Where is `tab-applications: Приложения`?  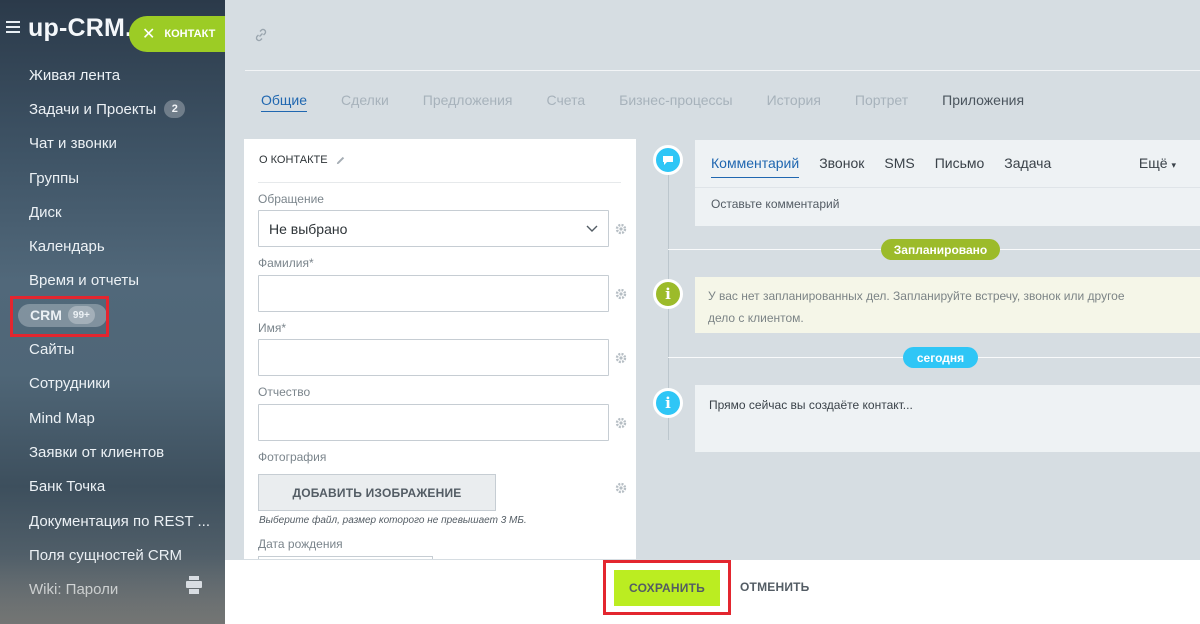
tab-applications: Приложения is located at coordinates (983, 102).